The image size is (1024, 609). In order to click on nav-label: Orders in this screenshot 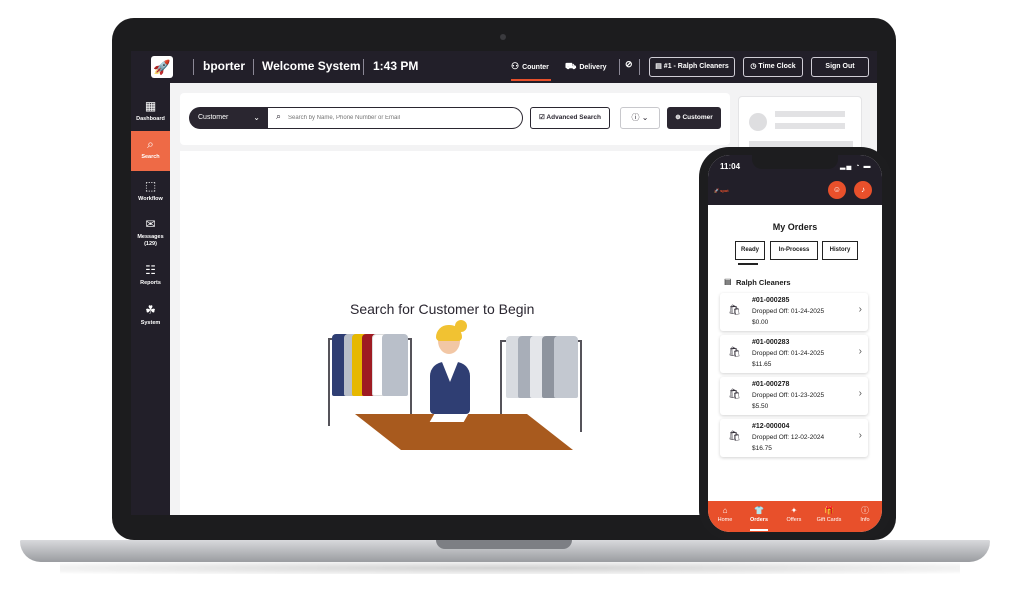, I will do `click(759, 520)`.